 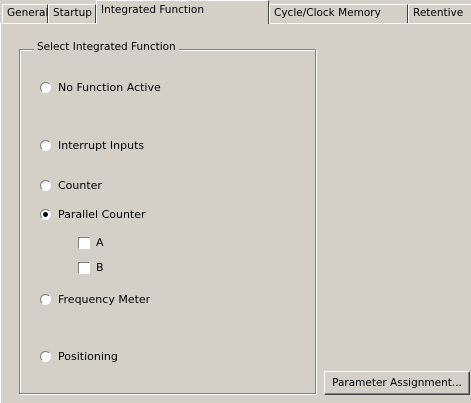 I want to click on radio-positioning: Positioning, so click(x=79, y=356).